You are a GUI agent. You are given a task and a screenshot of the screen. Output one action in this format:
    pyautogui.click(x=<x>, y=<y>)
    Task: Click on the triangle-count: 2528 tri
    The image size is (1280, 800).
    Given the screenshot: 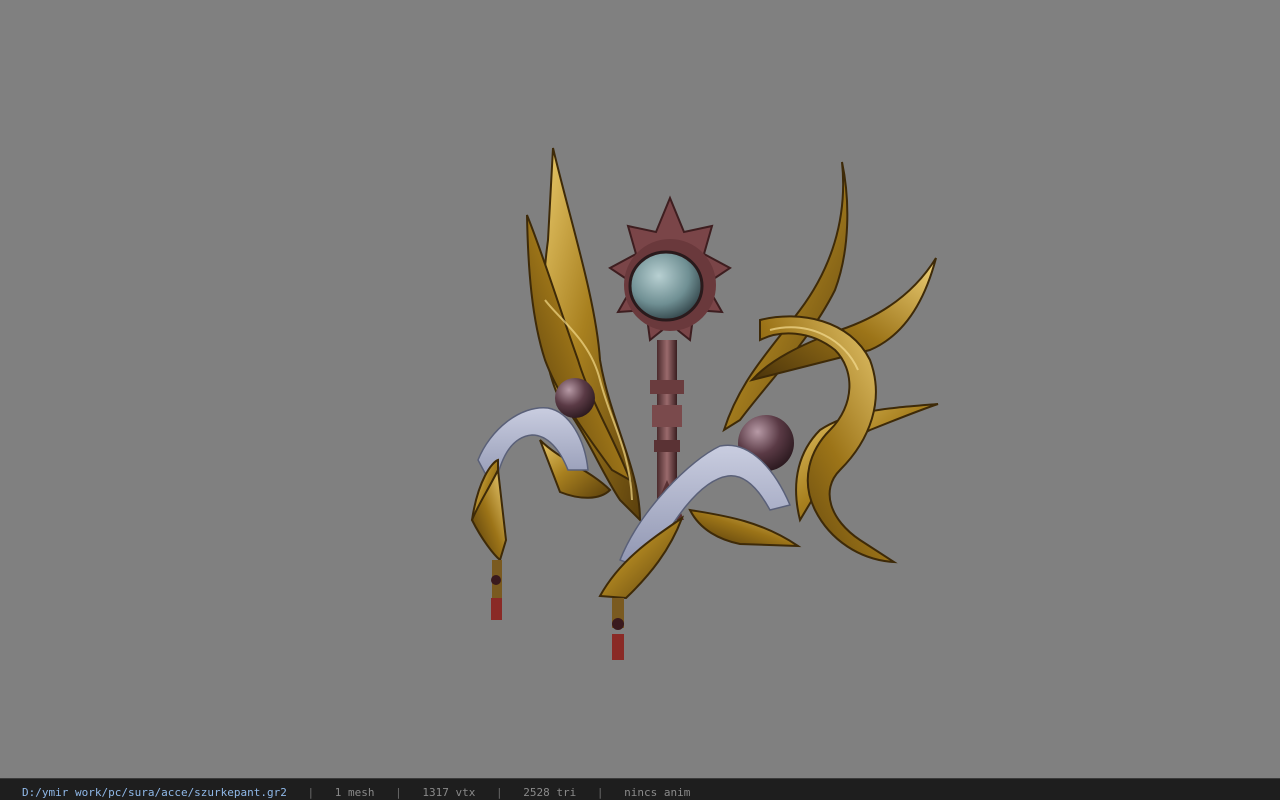 What is the action you would take?
    pyautogui.click(x=550, y=792)
    